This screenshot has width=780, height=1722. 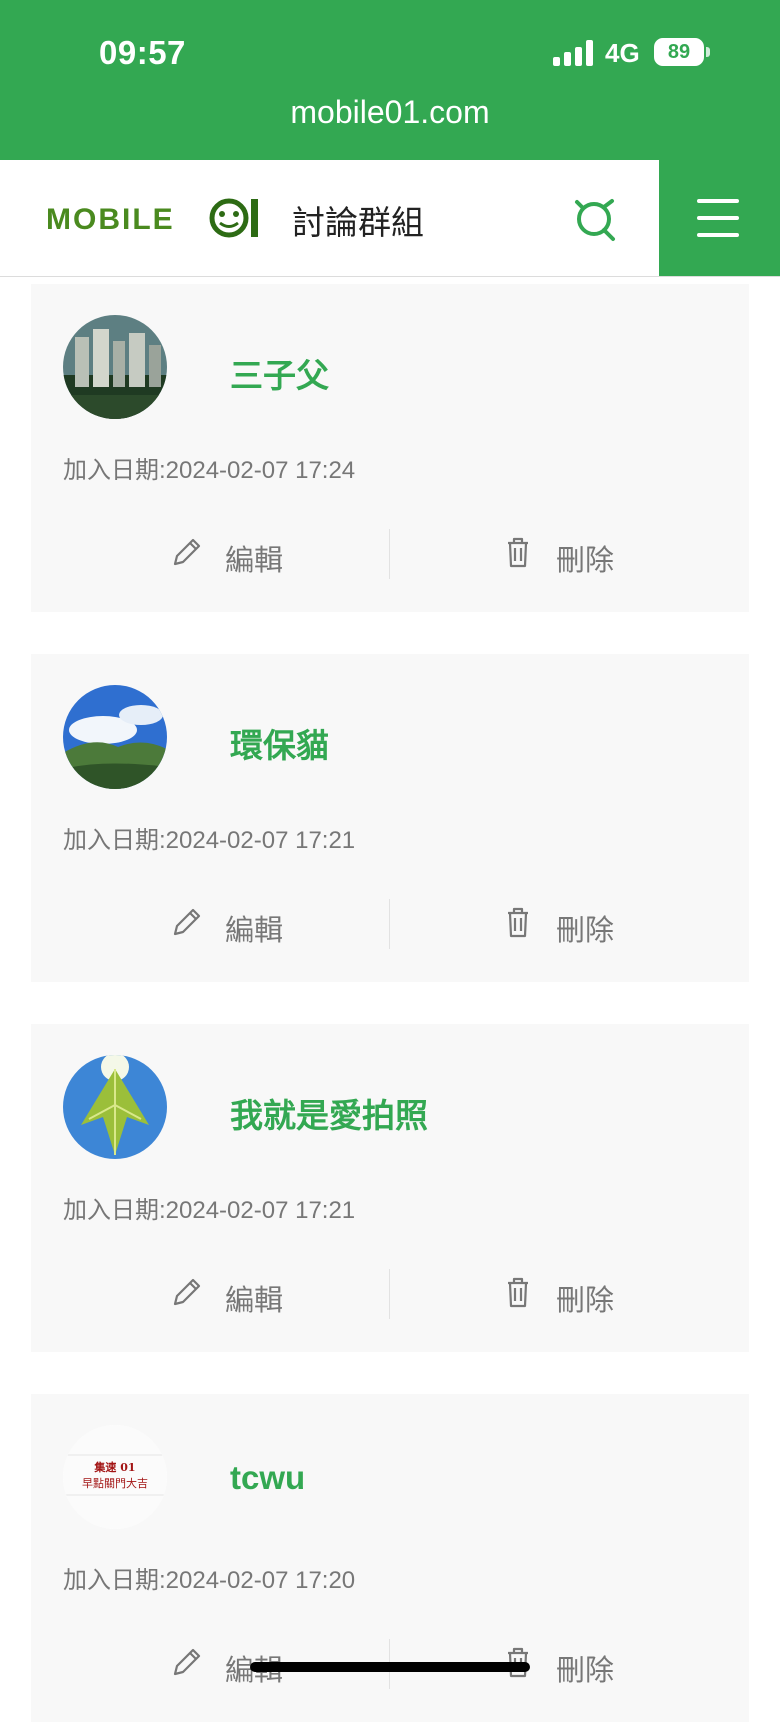 I want to click on url-bar: mobile01.com, so click(x=390, y=112).